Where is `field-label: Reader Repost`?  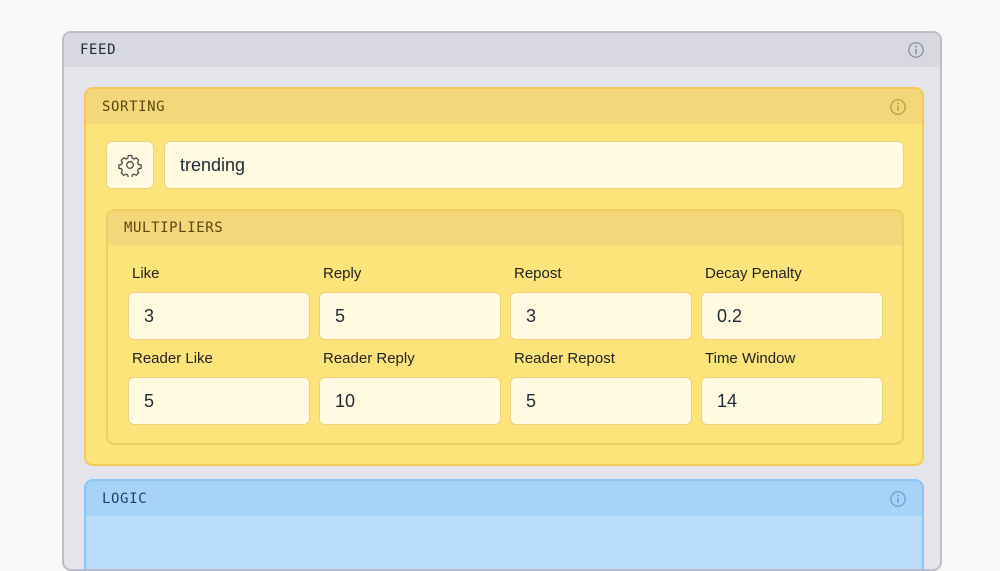 field-label: Reader Repost is located at coordinates (564, 358).